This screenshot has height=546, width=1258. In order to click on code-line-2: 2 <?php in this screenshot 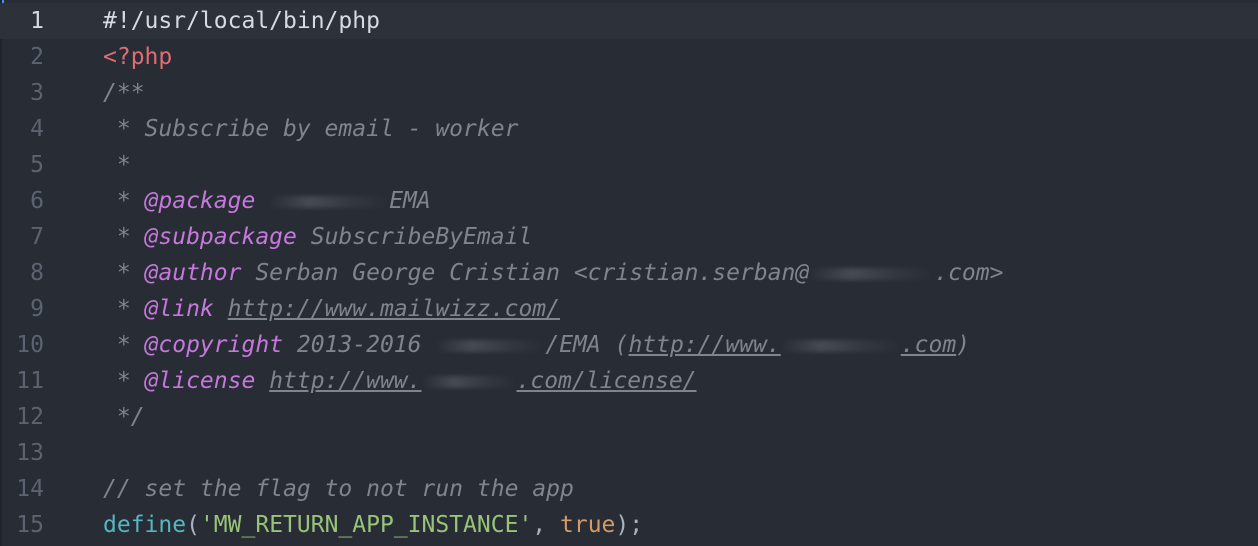, I will do `click(629, 57)`.